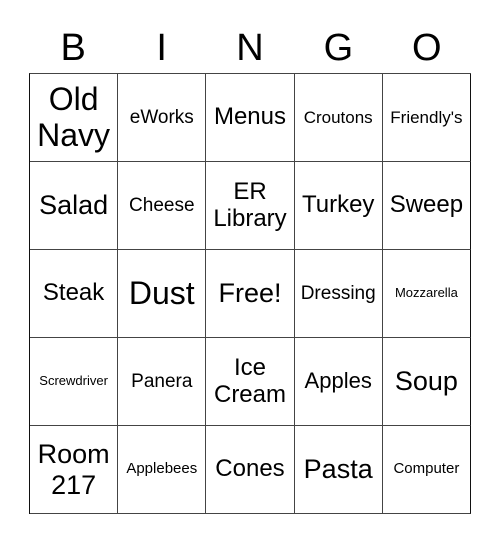 The image size is (500, 544). I want to click on header-letter-g: G, so click(338, 48).